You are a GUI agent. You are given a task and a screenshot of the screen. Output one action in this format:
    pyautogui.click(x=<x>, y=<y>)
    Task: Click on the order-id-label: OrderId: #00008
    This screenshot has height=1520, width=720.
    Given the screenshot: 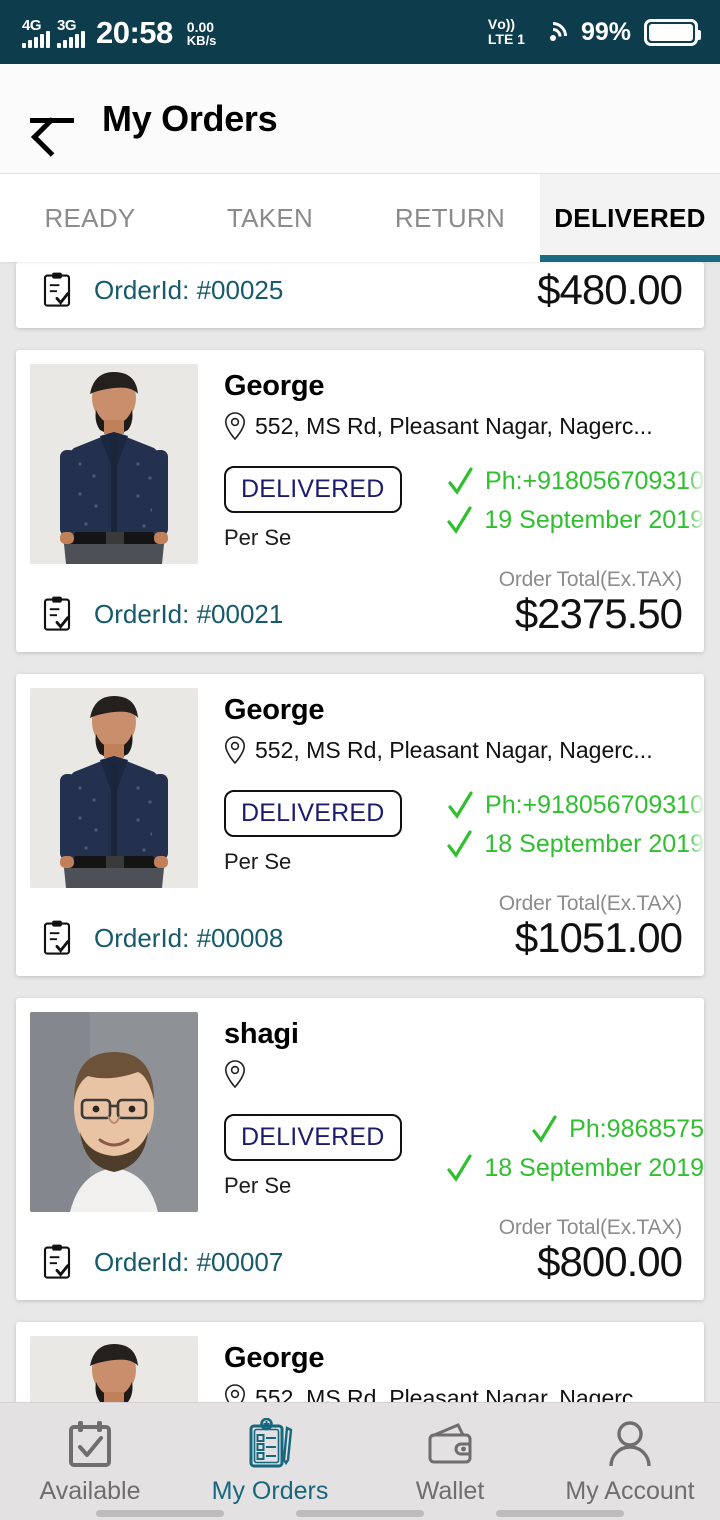 What is the action you would take?
    pyautogui.click(x=189, y=937)
    